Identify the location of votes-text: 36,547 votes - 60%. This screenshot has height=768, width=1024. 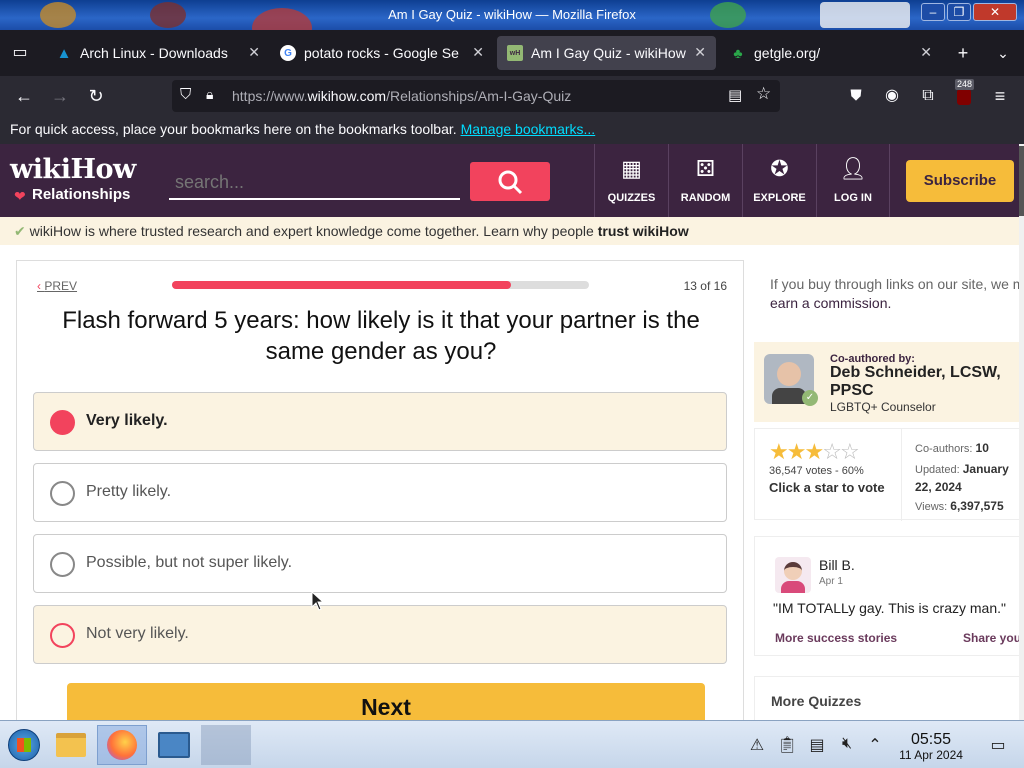
(816, 471).